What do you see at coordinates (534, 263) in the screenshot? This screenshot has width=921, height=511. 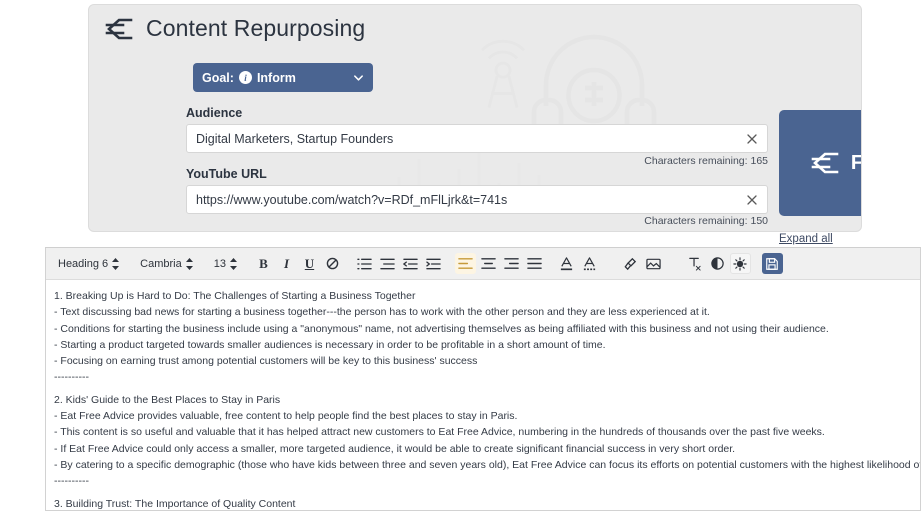 I see `align-justify-icon` at bounding box center [534, 263].